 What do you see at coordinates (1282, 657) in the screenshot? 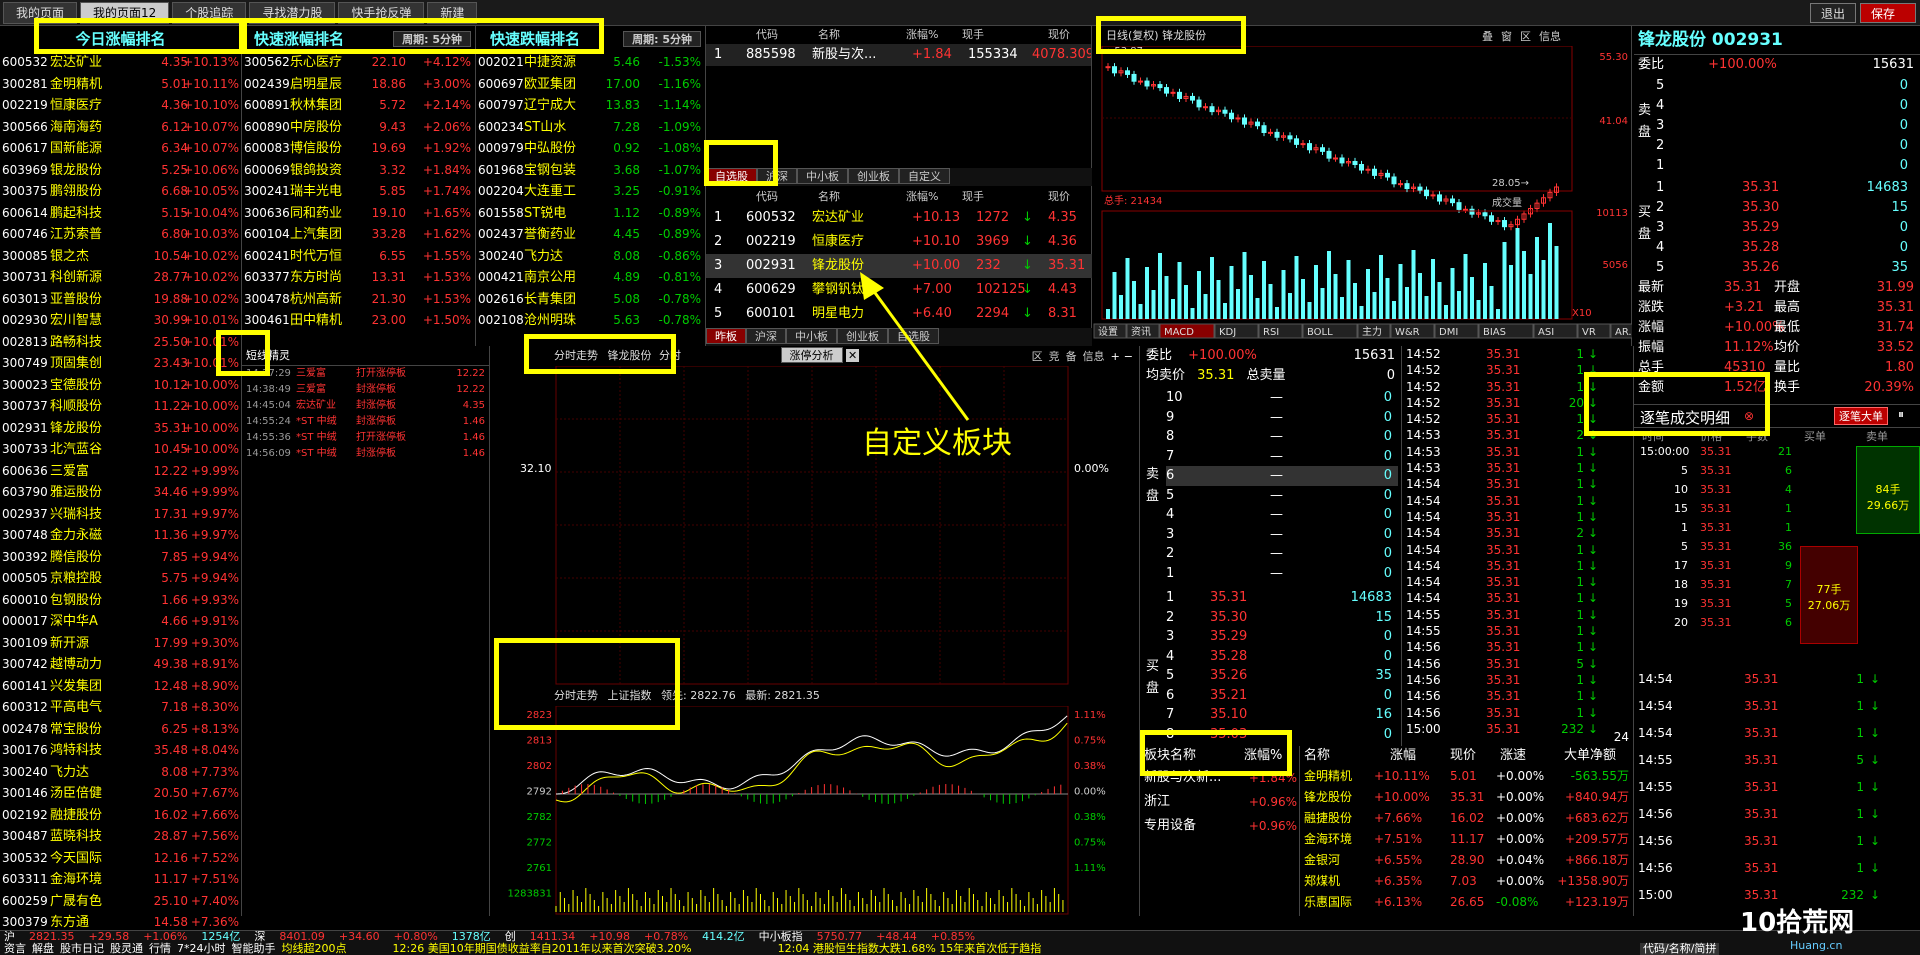
I see `order-buy-row: 4 35.28 0` at bounding box center [1282, 657].